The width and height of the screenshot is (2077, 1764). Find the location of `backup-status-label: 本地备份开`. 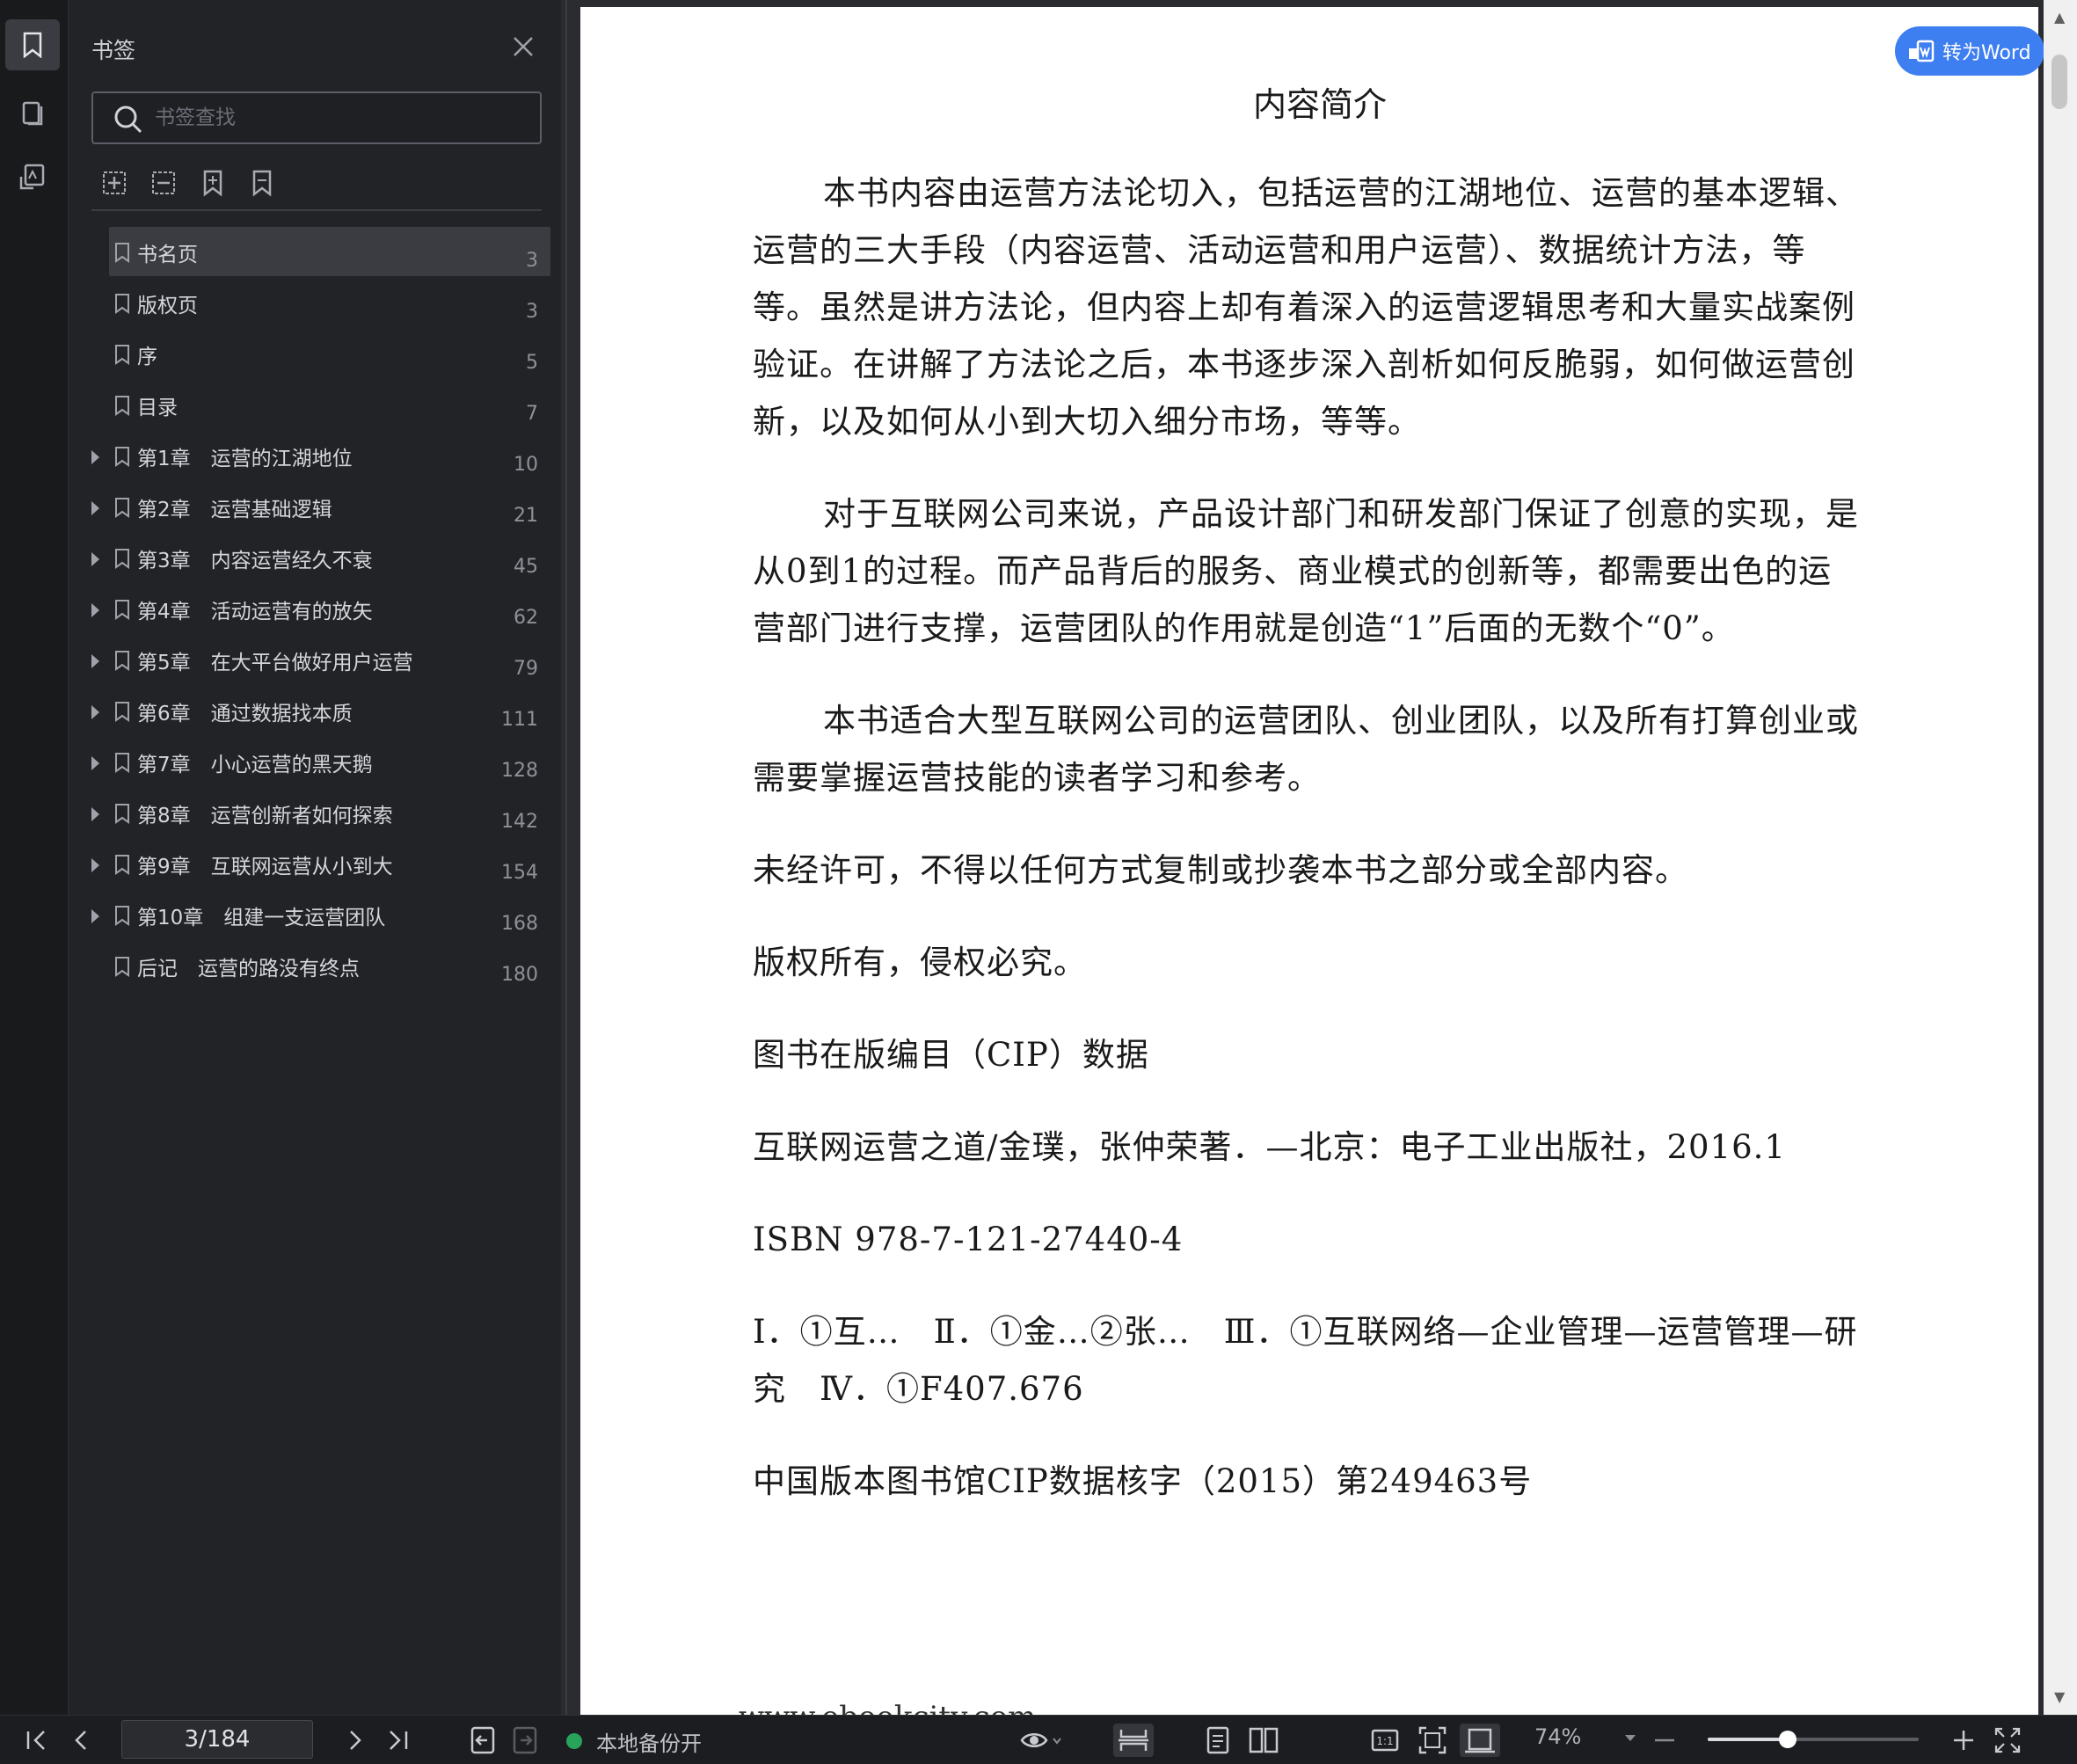

backup-status-label: 本地备份开 is located at coordinates (649, 1741).